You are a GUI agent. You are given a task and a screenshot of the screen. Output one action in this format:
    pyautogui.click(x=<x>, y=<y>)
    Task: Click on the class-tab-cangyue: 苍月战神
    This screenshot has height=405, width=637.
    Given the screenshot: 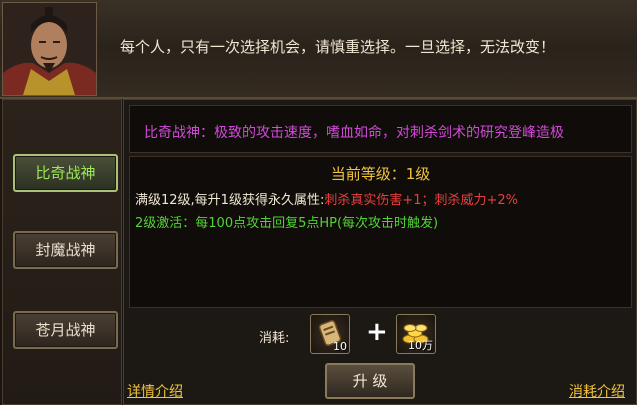 What is the action you would take?
    pyautogui.click(x=65, y=330)
    